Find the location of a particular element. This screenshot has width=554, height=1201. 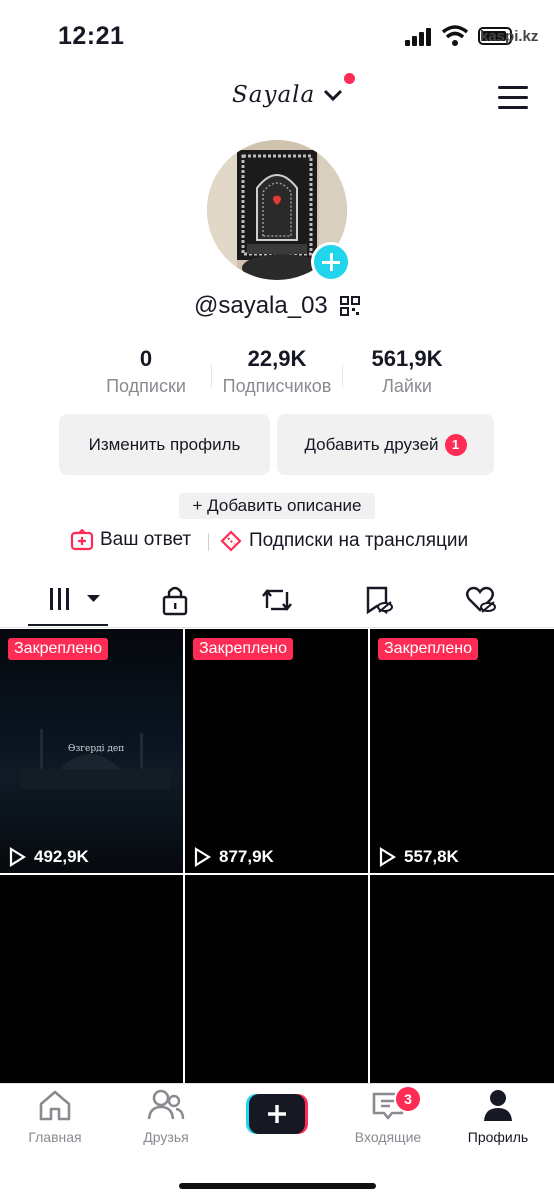

tab-videos-grid is located at coordinates (73, 600).